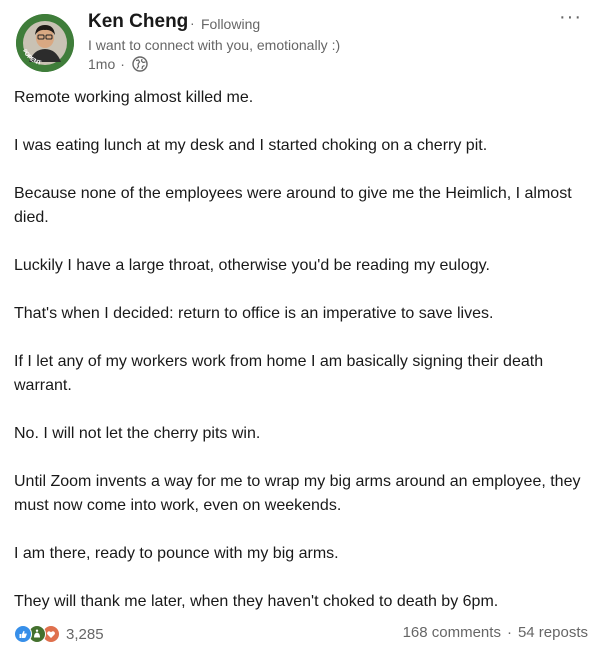  I want to click on post-time: 1mo, so click(102, 64).